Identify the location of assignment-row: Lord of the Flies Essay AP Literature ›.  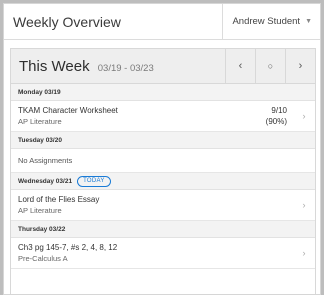
(163, 205).